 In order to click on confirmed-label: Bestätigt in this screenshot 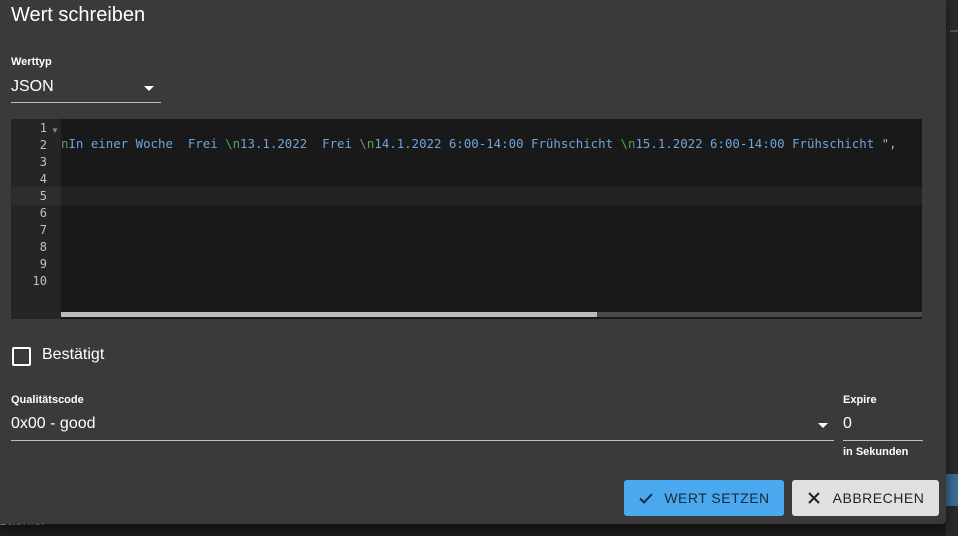, I will do `click(73, 355)`.